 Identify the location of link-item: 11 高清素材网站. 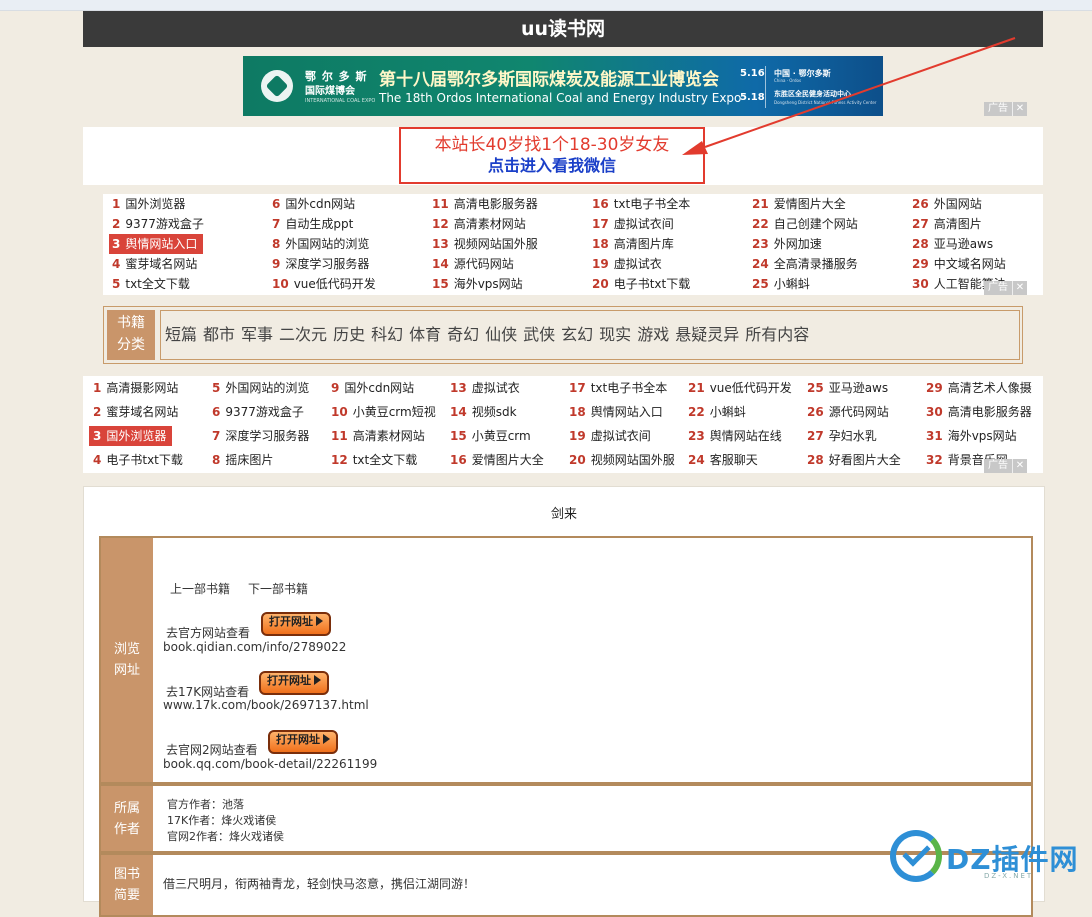
(378, 436).